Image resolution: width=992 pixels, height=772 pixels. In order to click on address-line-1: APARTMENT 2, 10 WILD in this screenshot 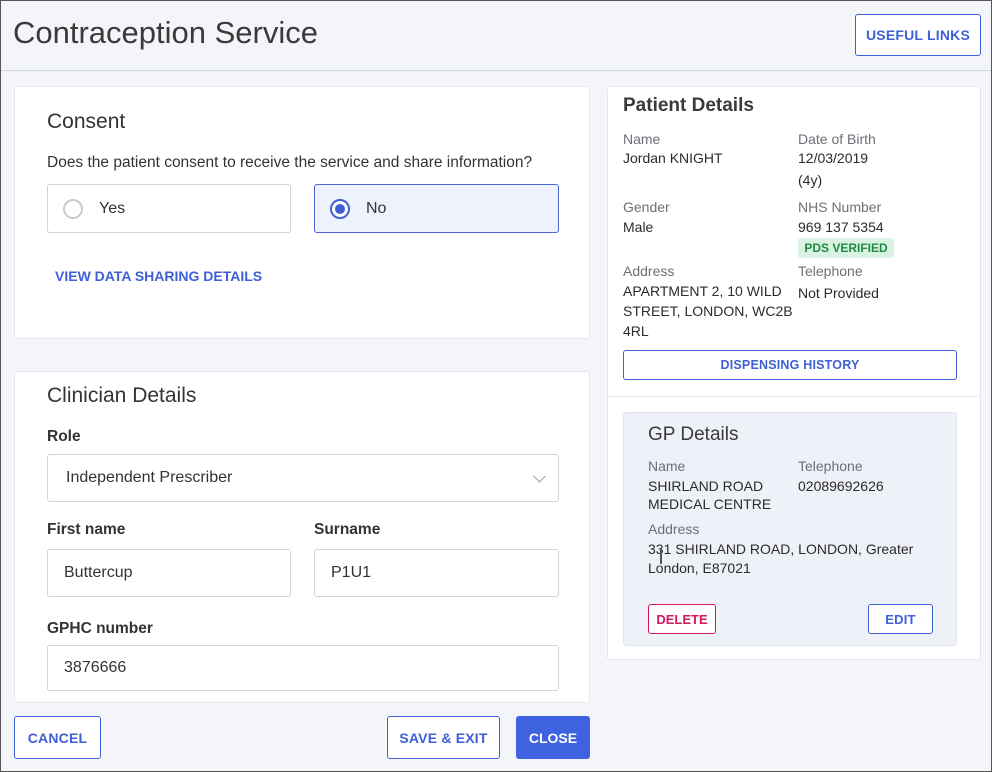, I will do `click(702, 291)`.